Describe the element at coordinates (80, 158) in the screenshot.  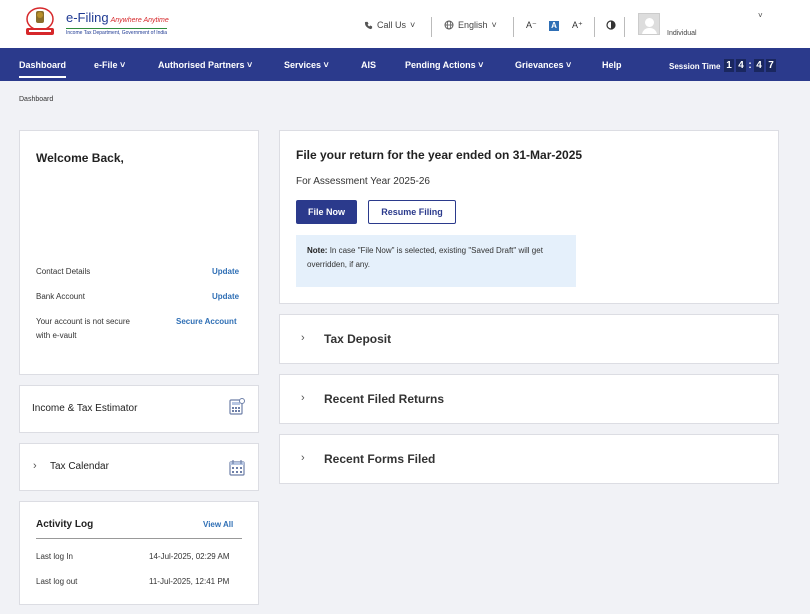
I see `welcome-title: Welcome Back,` at that location.